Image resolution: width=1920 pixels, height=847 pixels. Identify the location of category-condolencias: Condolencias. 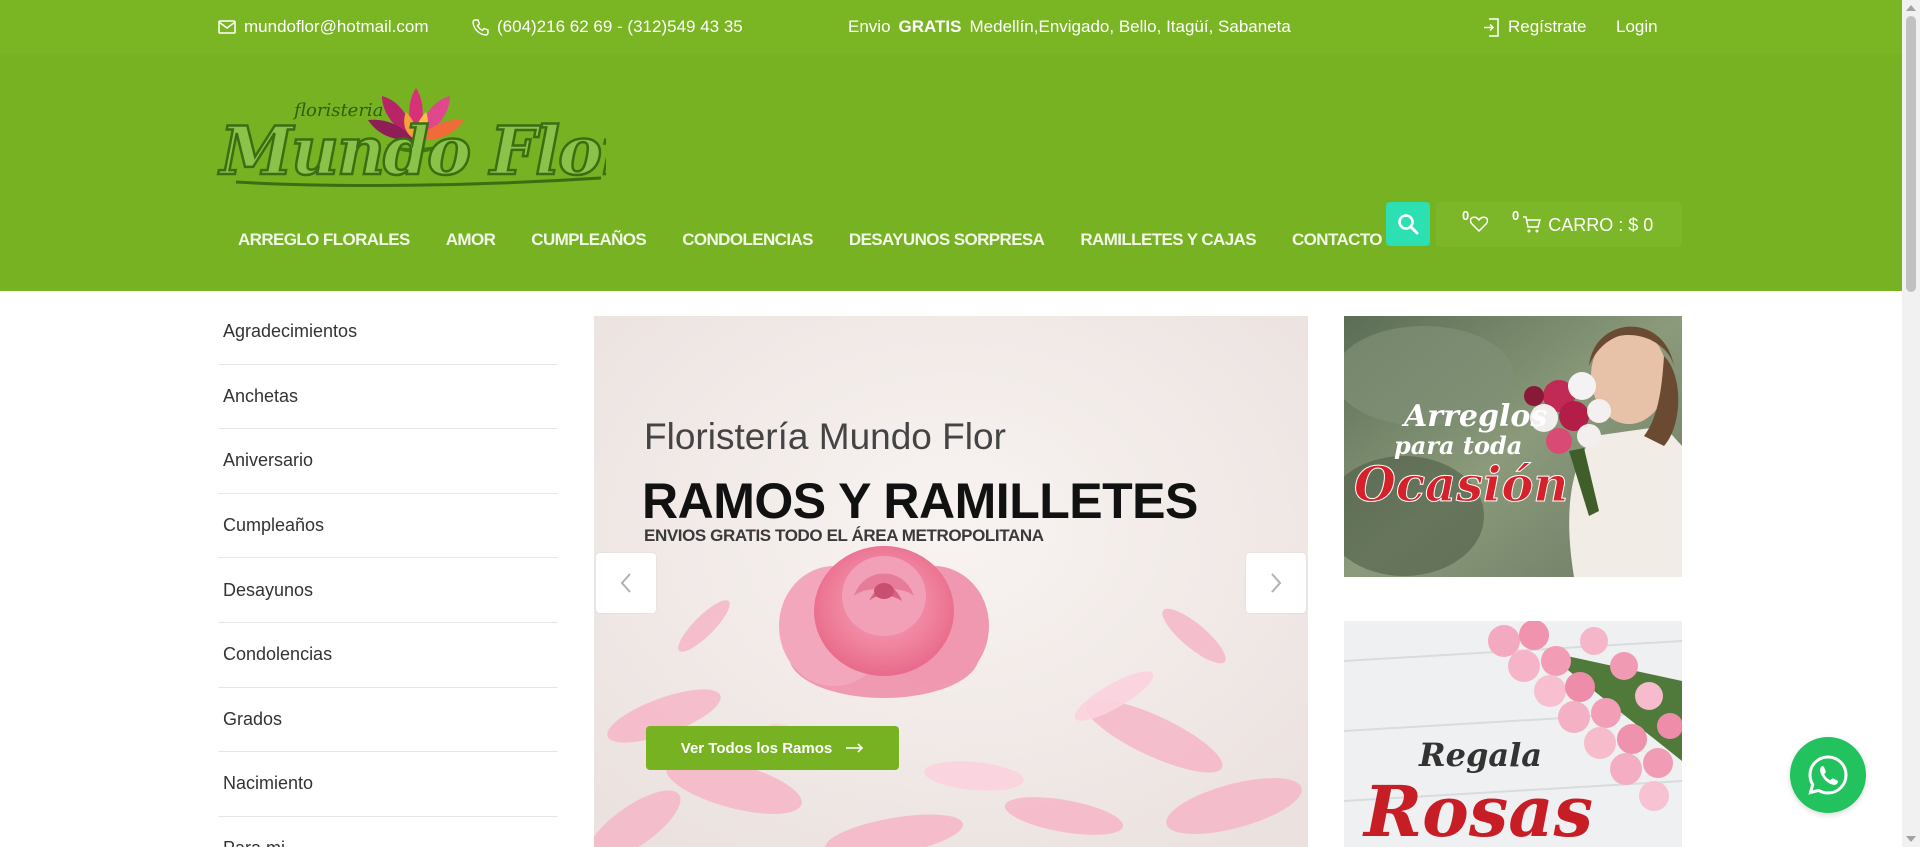
(388, 655).